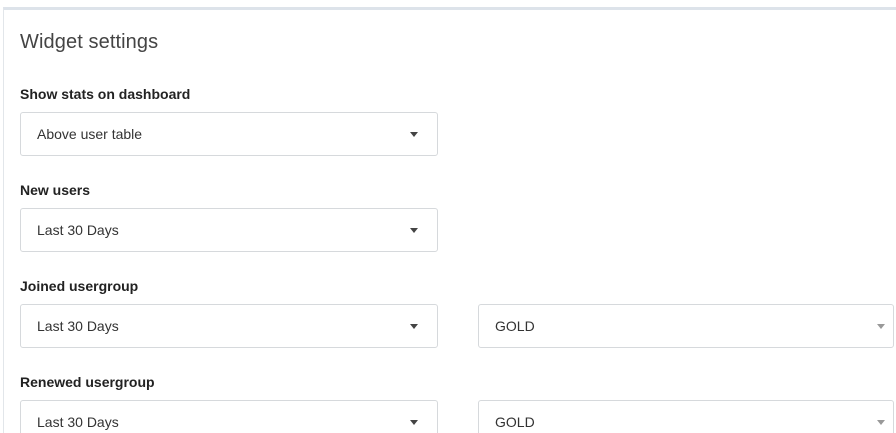 The height and width of the screenshot is (433, 896). I want to click on show-stats-label: Show stats on dashboard, so click(105, 94).